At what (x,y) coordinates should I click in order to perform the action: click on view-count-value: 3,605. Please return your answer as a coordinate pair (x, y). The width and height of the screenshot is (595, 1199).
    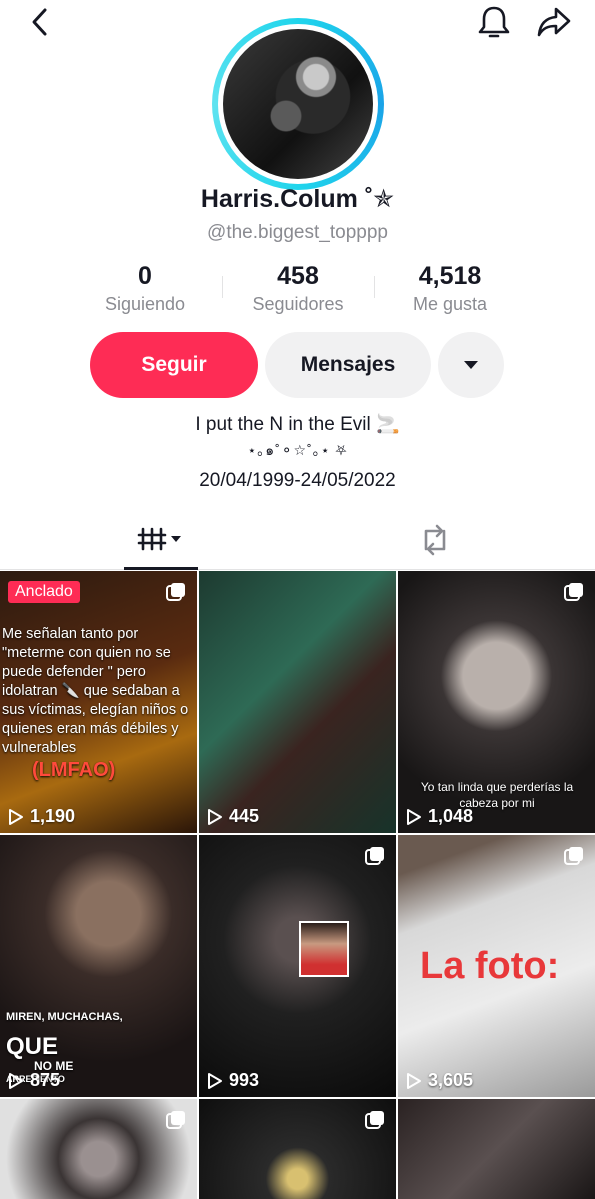
    Looking at the image, I should click on (451, 1080).